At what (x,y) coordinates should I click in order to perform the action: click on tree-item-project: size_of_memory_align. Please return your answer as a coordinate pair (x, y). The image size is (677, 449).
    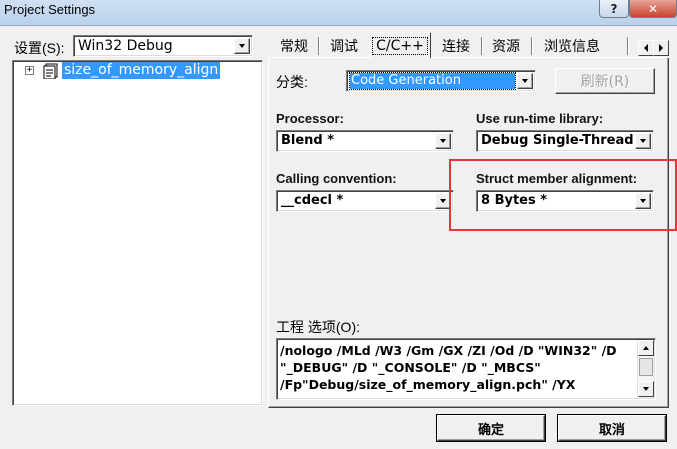
    Looking at the image, I should click on (141, 70).